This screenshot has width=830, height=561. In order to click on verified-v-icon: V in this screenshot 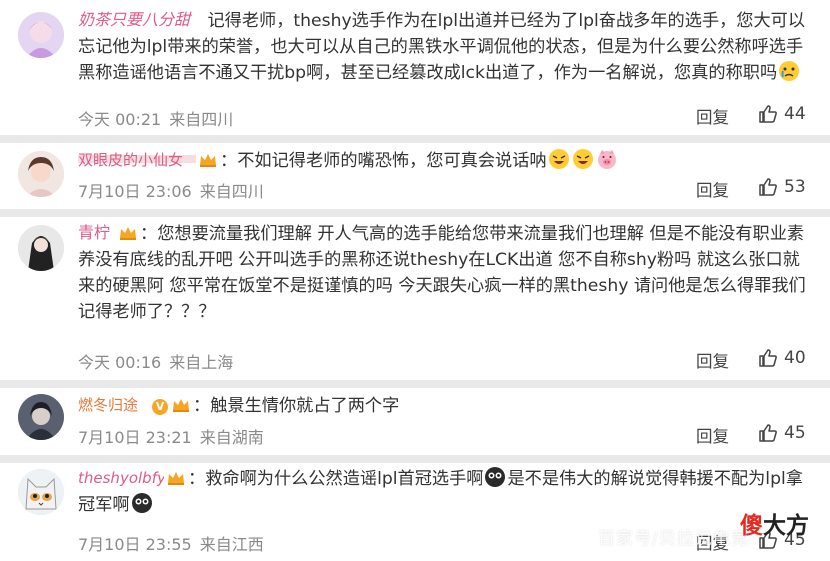, I will do `click(160, 407)`.